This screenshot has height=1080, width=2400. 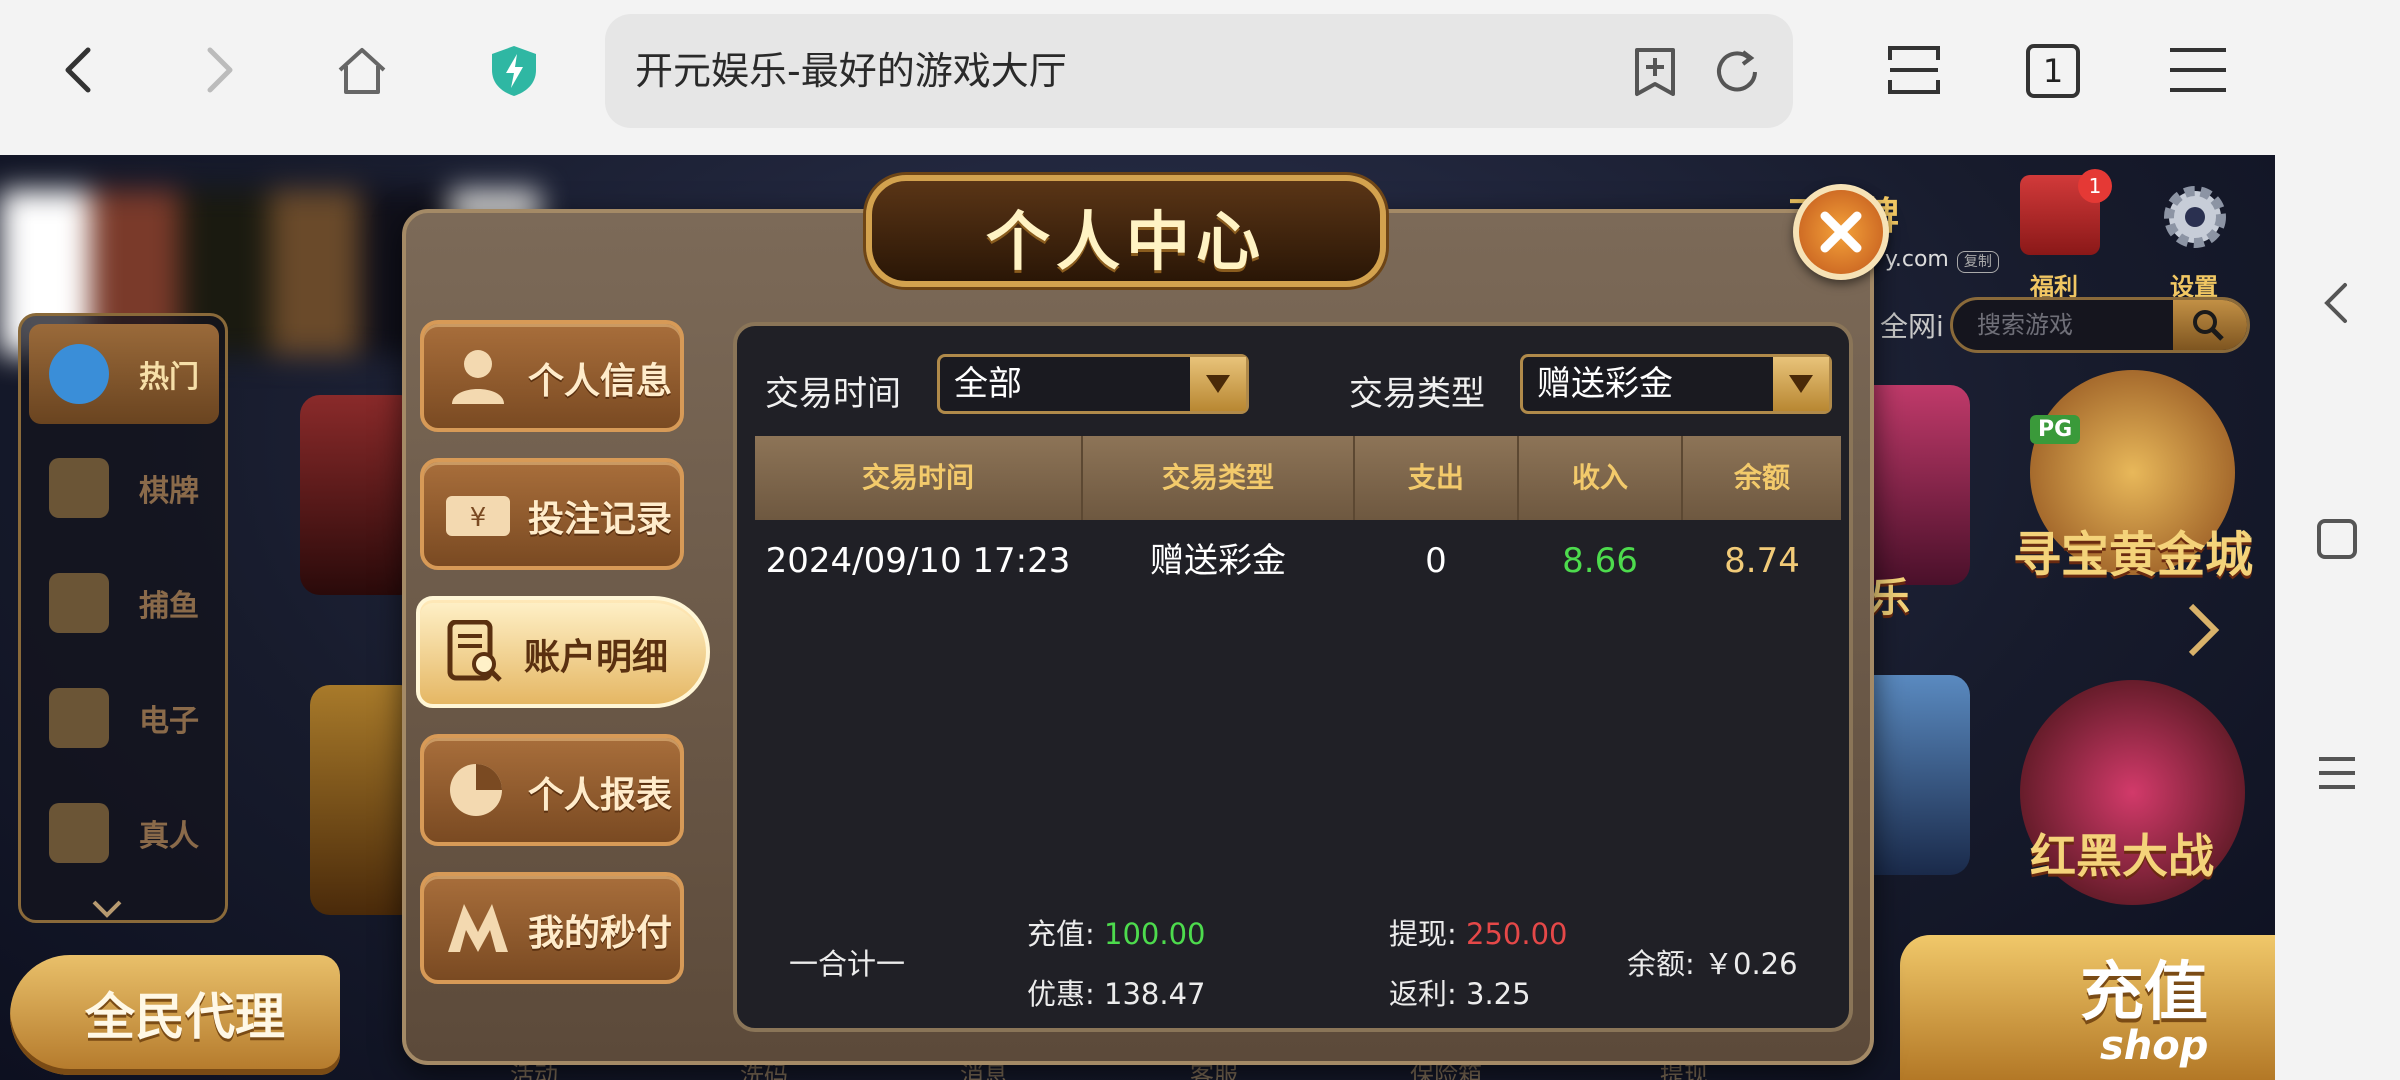 I want to click on browser-toolbar: 开元娱乐-最好的游戏大厅 1, so click(x=1200, y=77).